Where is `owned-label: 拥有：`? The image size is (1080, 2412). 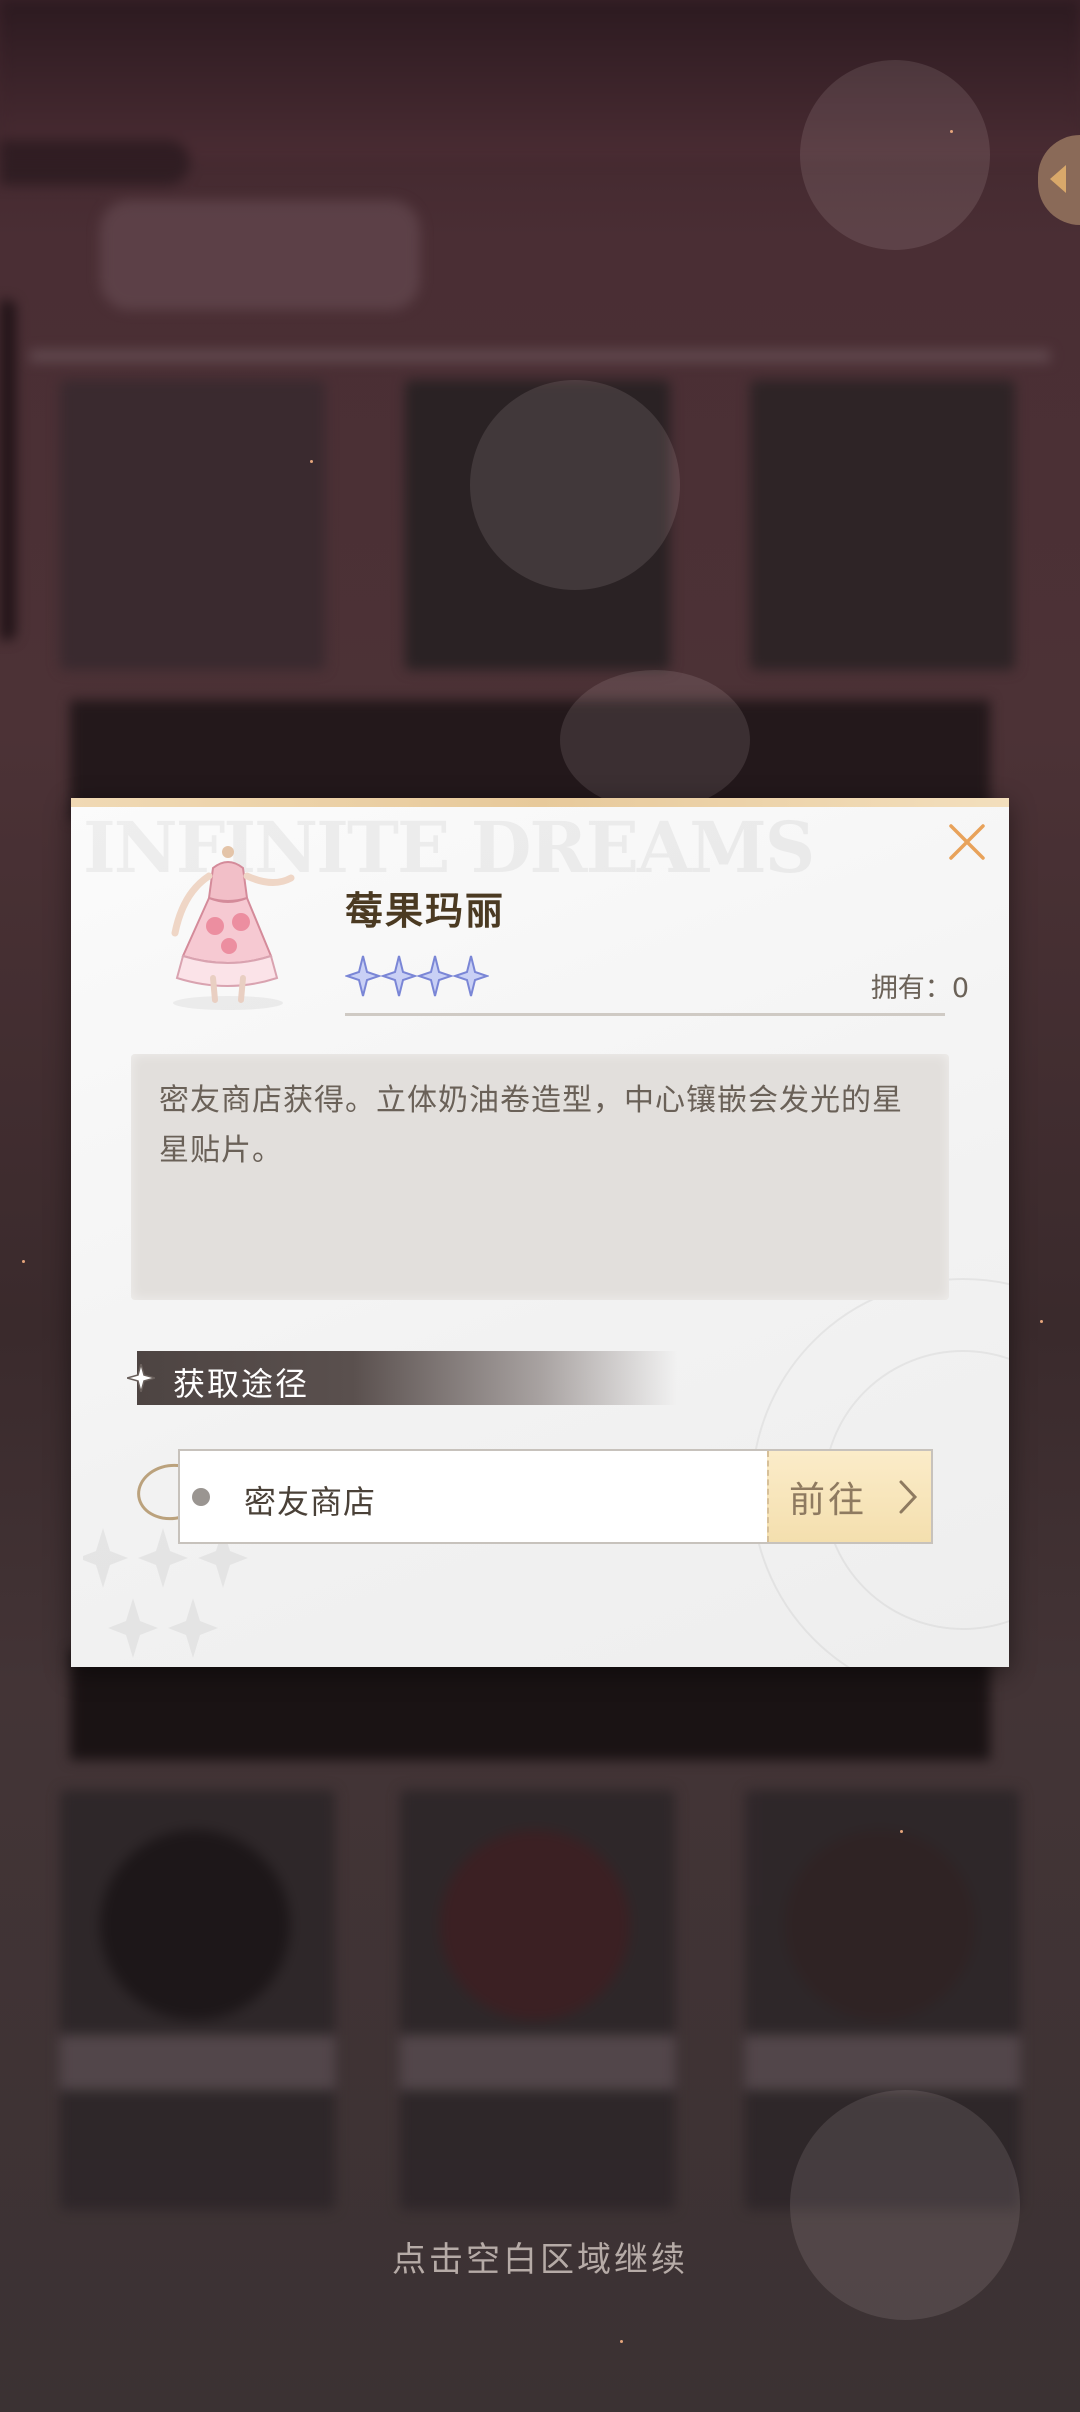
owned-label: 拥有： is located at coordinates (911, 988).